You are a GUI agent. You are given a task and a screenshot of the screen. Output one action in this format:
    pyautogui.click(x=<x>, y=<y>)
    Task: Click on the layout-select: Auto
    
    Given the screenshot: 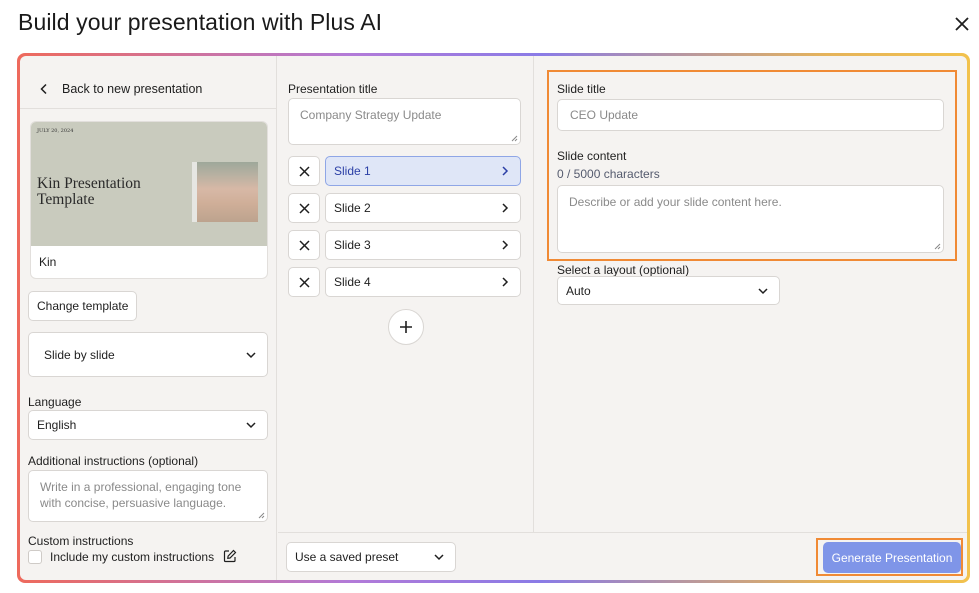 What is the action you would take?
    pyautogui.click(x=668, y=290)
    